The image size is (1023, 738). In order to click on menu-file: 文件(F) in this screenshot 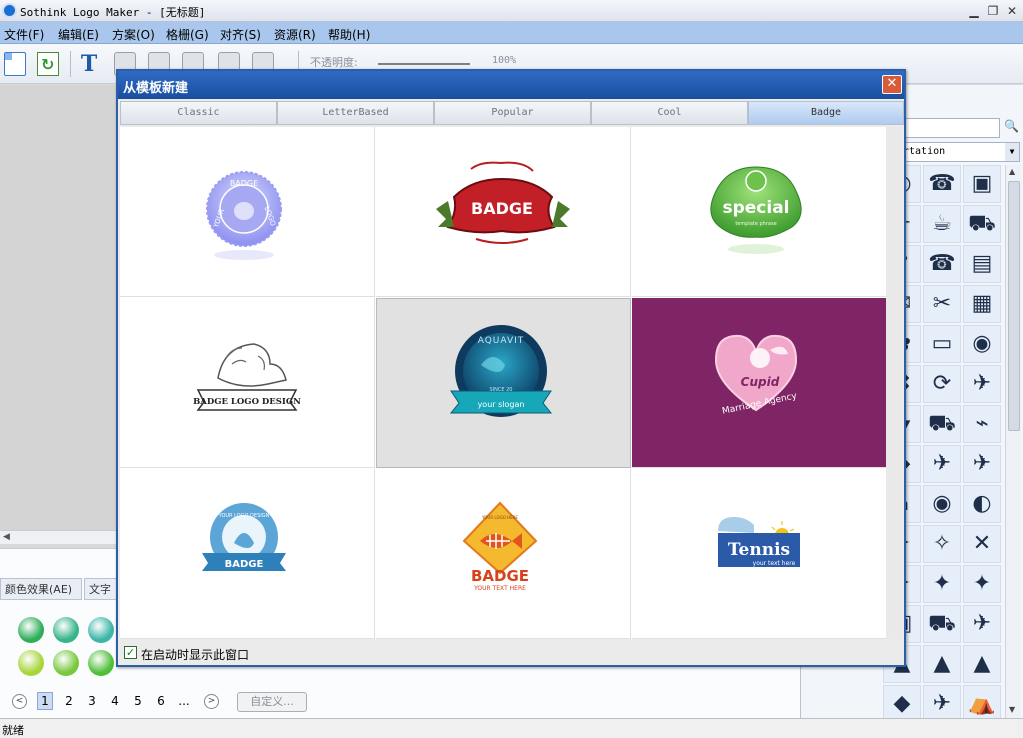, I will do `click(24, 34)`.